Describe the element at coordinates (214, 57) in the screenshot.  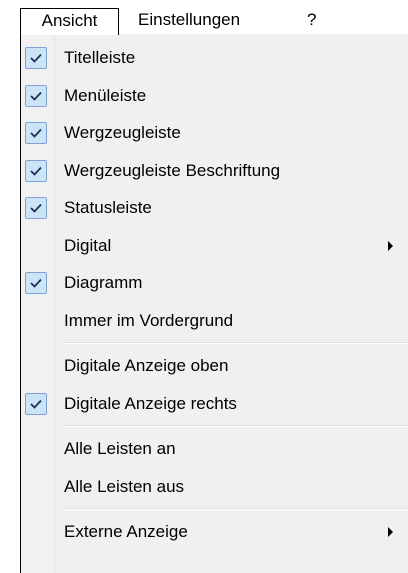
I see `menu-item-titelleiste: Titelleiste` at that location.